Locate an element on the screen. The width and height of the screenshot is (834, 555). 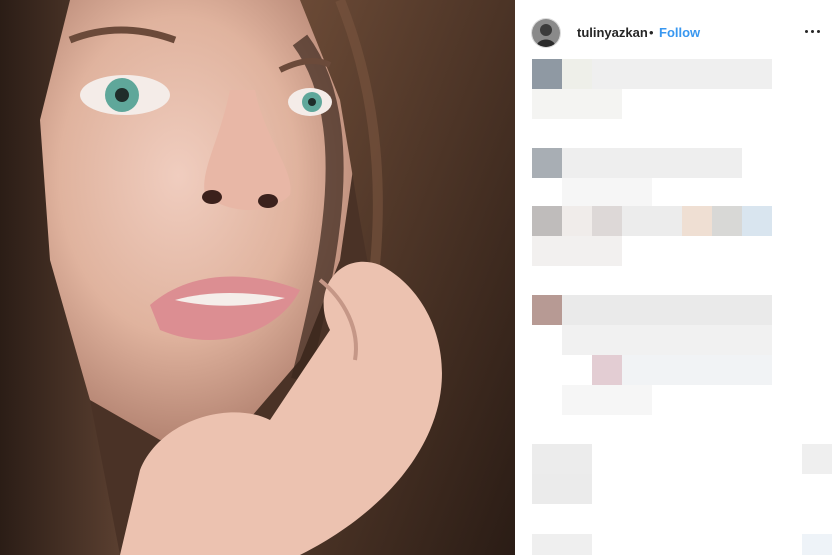
follow-button: Follow is located at coordinates (679, 32).